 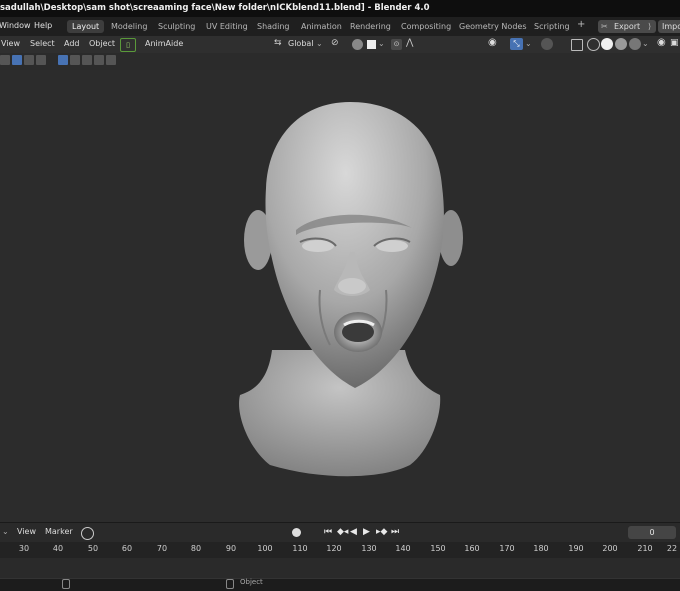 I want to click on falloff-icon: ⋀, so click(x=409, y=43).